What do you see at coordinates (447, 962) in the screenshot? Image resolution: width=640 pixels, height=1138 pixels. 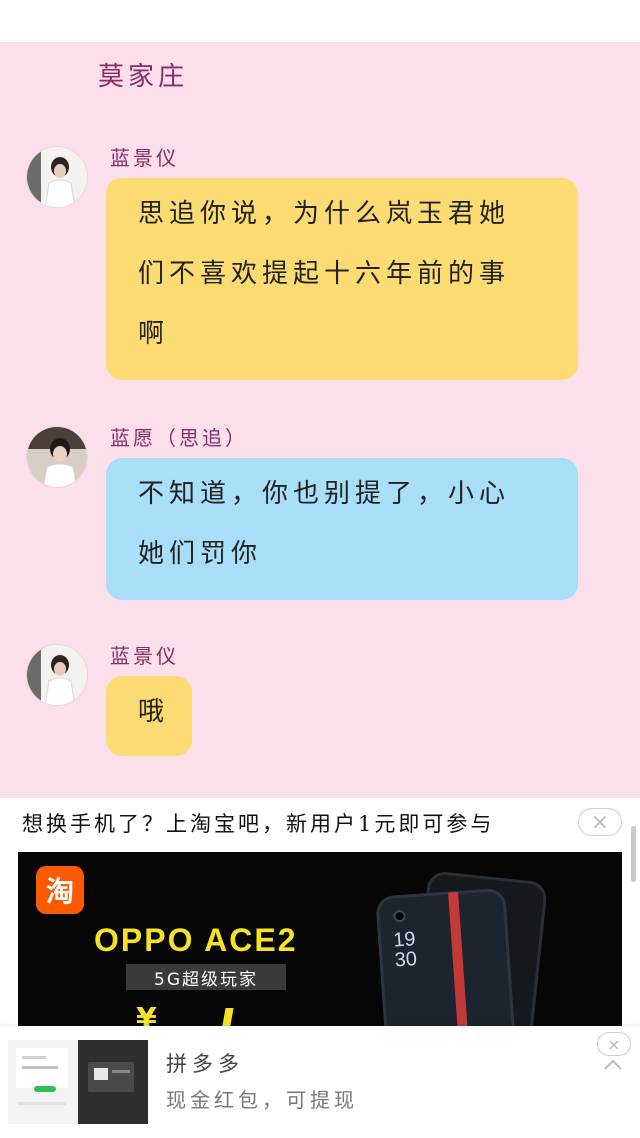 I see `phone-image: 19 30` at bounding box center [447, 962].